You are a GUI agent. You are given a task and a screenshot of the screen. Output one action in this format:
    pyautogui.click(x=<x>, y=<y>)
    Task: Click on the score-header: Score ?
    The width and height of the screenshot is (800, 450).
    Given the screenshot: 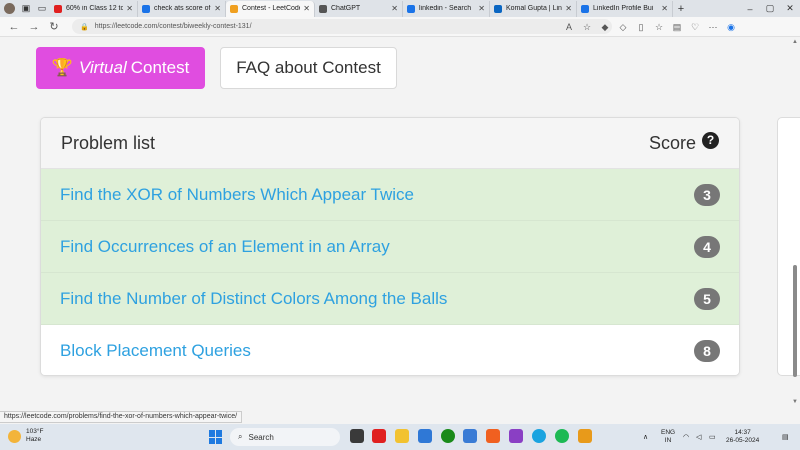 What is the action you would take?
    pyautogui.click(x=684, y=142)
    